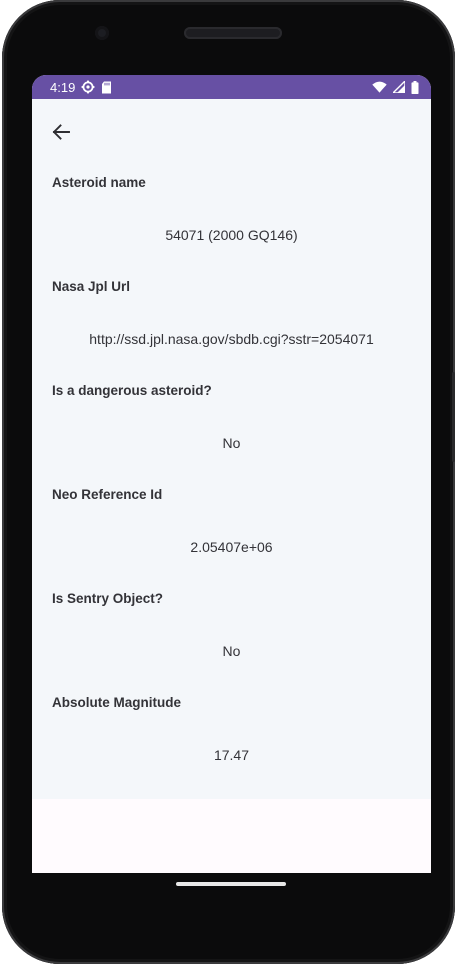 The height and width of the screenshot is (964, 457). I want to click on top-app-bar, so click(231, 132).